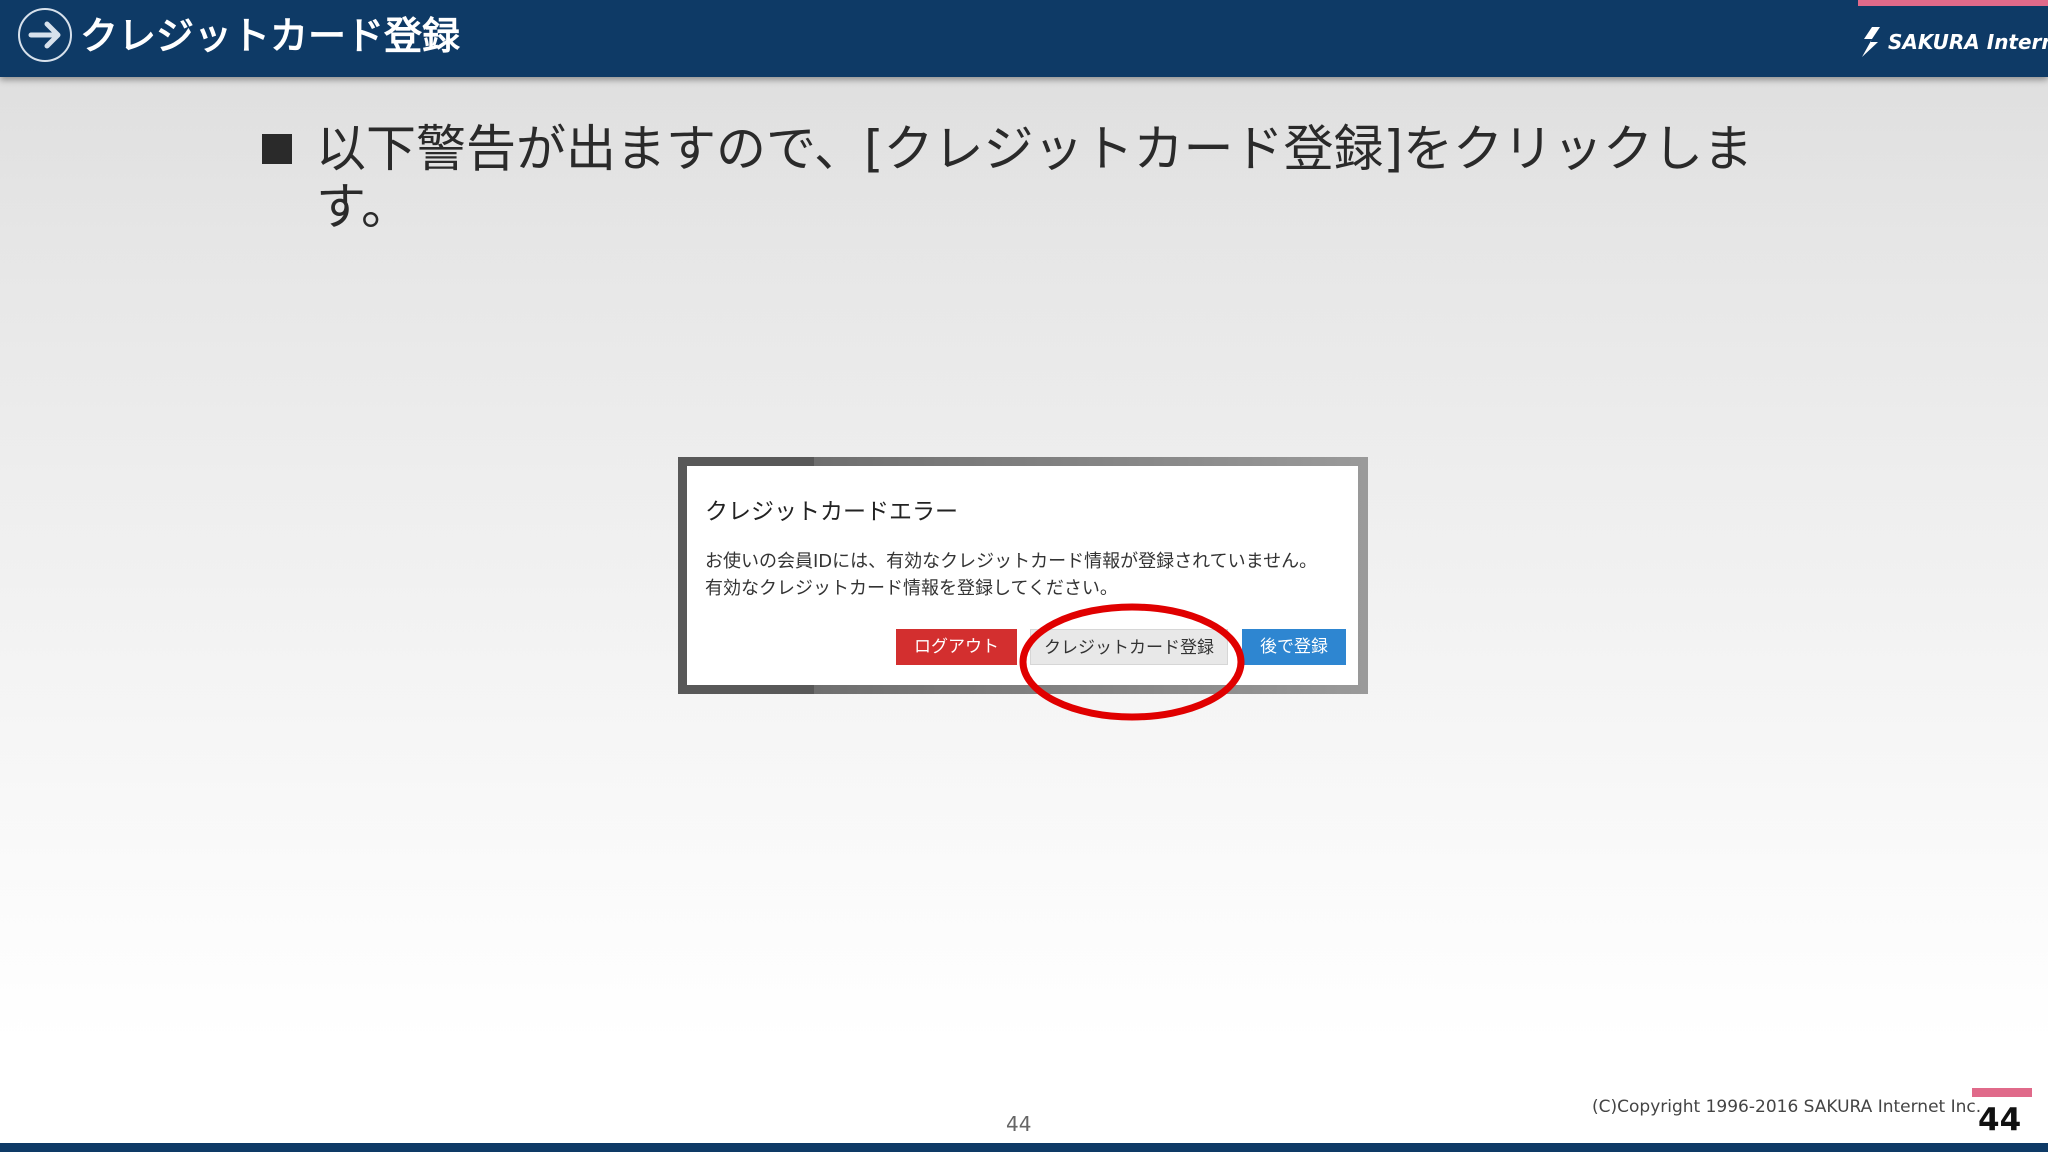 Image resolution: width=2048 pixels, height=1152 pixels. What do you see at coordinates (1024, 1147) in the screenshot?
I see `footer-bar` at bounding box center [1024, 1147].